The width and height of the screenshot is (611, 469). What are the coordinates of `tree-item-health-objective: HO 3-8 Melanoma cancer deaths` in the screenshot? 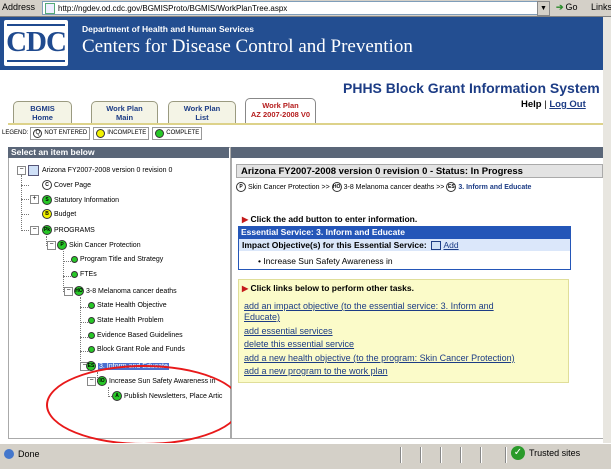 It's located at (125, 291).